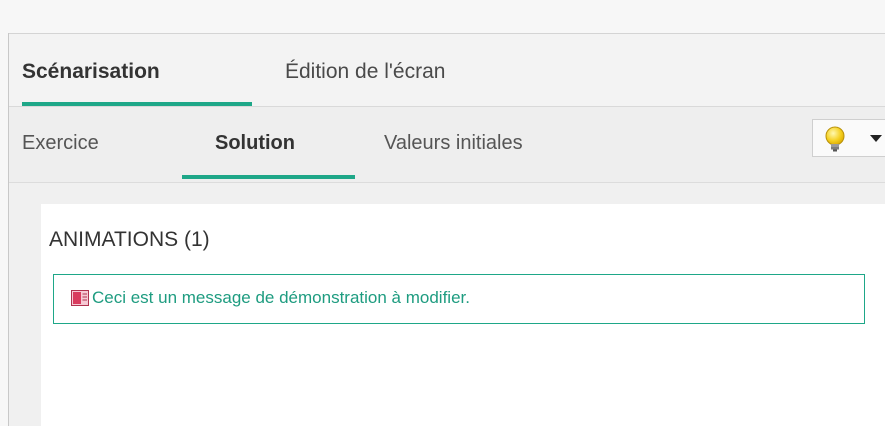 Image resolution: width=885 pixels, height=426 pixels. I want to click on animations-section-title: ANIMATIONS (1), so click(129, 239).